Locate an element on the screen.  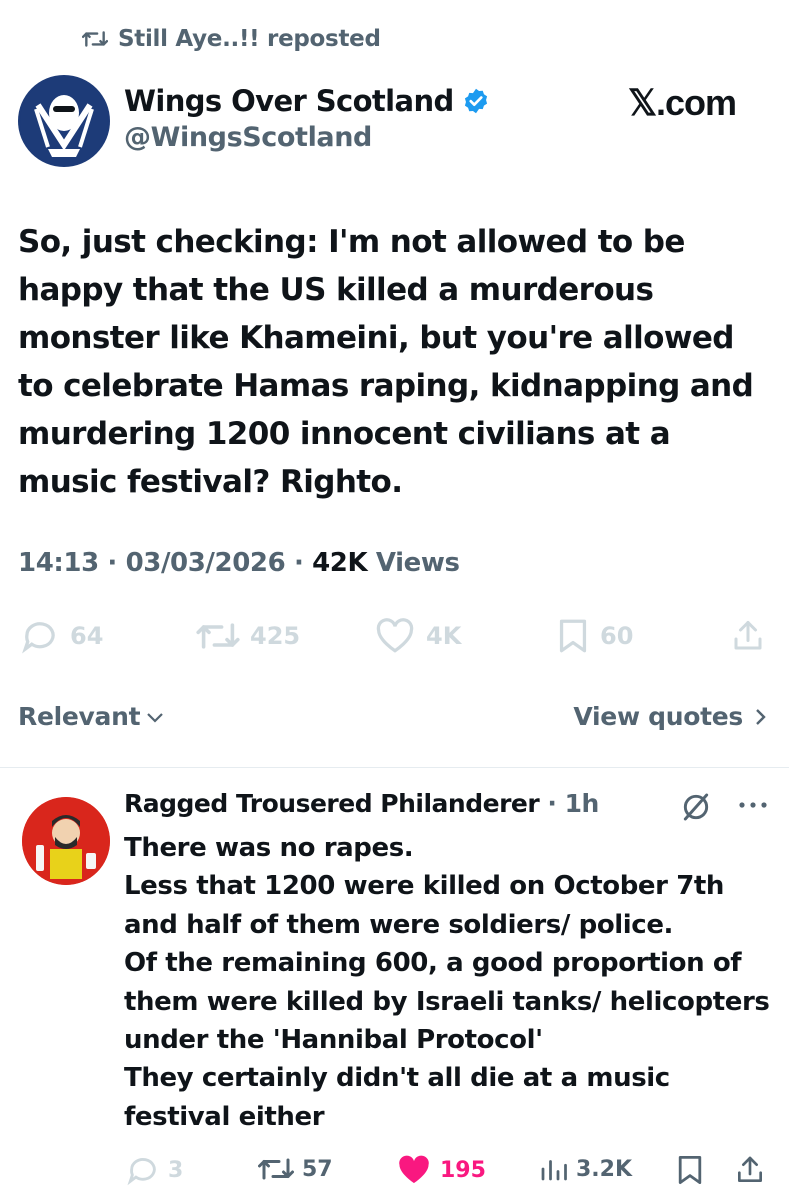
reply-line: There was no rapes. is located at coordinates (269, 848).